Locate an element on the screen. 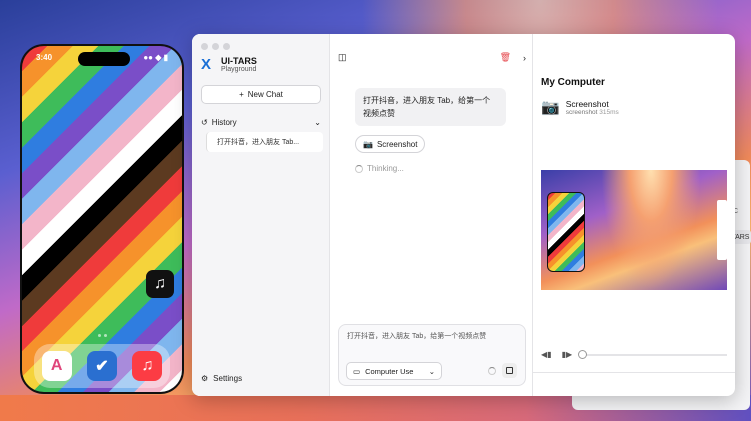  chat-input: 打开抖音，进入朋友 Tab，给第一个视频点赞 is located at coordinates (435, 336).